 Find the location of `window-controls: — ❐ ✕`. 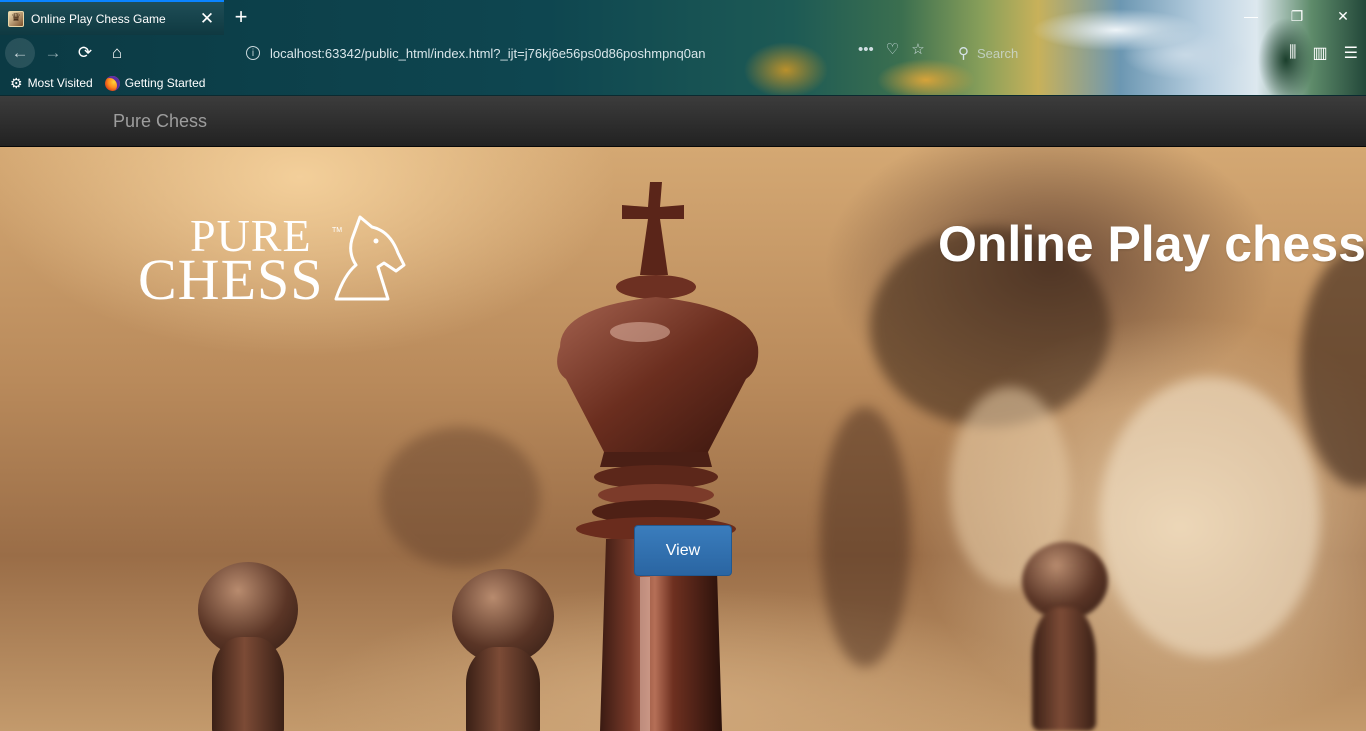

window-controls: — ❐ ✕ is located at coordinates (1297, 16).